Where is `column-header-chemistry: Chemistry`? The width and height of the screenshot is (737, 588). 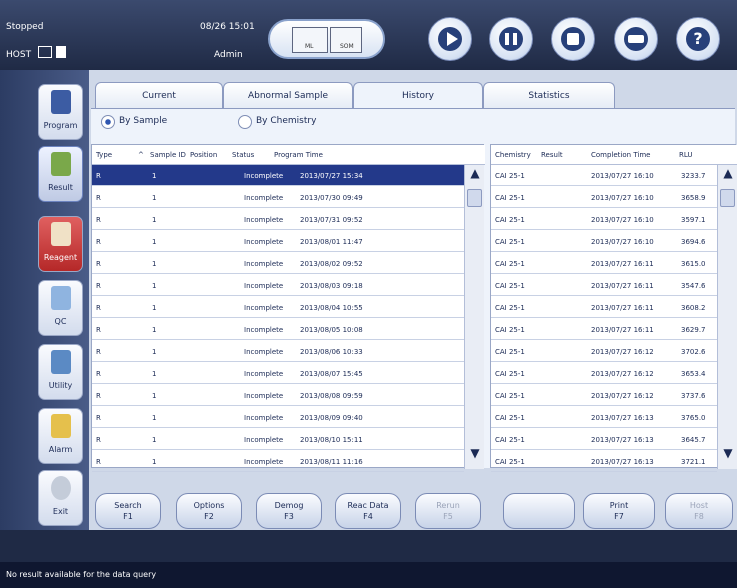
column-header-chemistry: Chemistry is located at coordinates (513, 155).